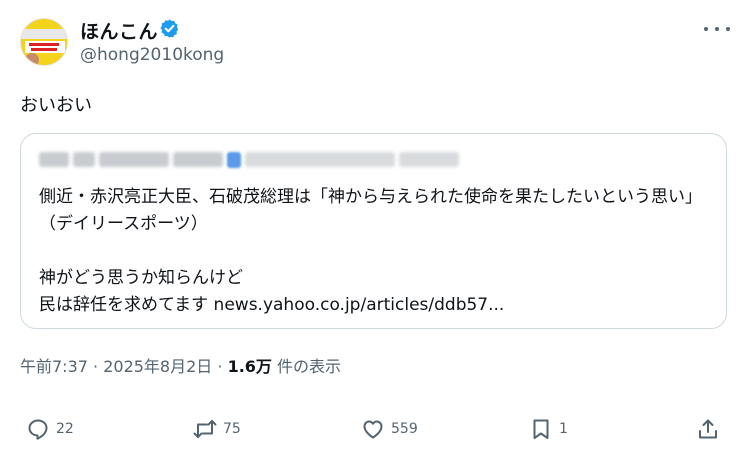  What do you see at coordinates (65, 429) in the screenshot?
I see `reply-count: 22` at bounding box center [65, 429].